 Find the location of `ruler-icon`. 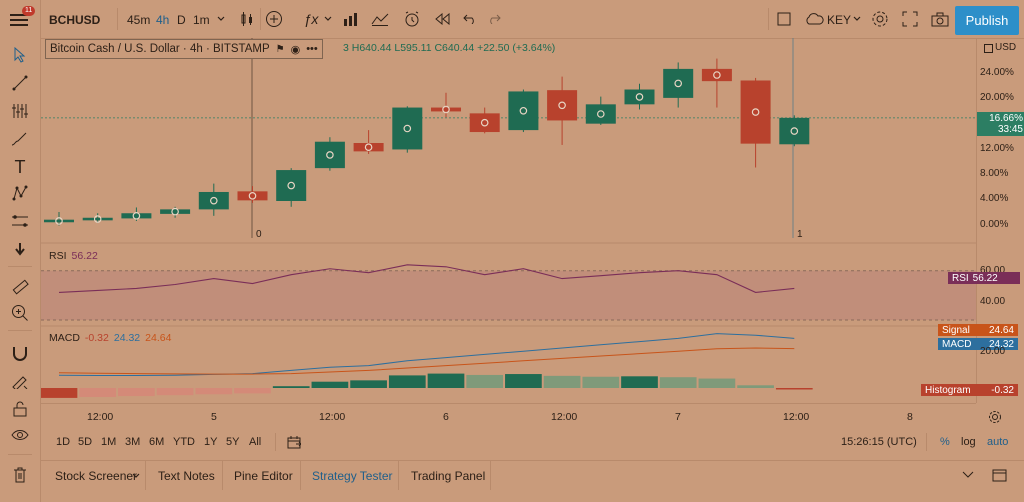

ruler-icon is located at coordinates (20, 287).